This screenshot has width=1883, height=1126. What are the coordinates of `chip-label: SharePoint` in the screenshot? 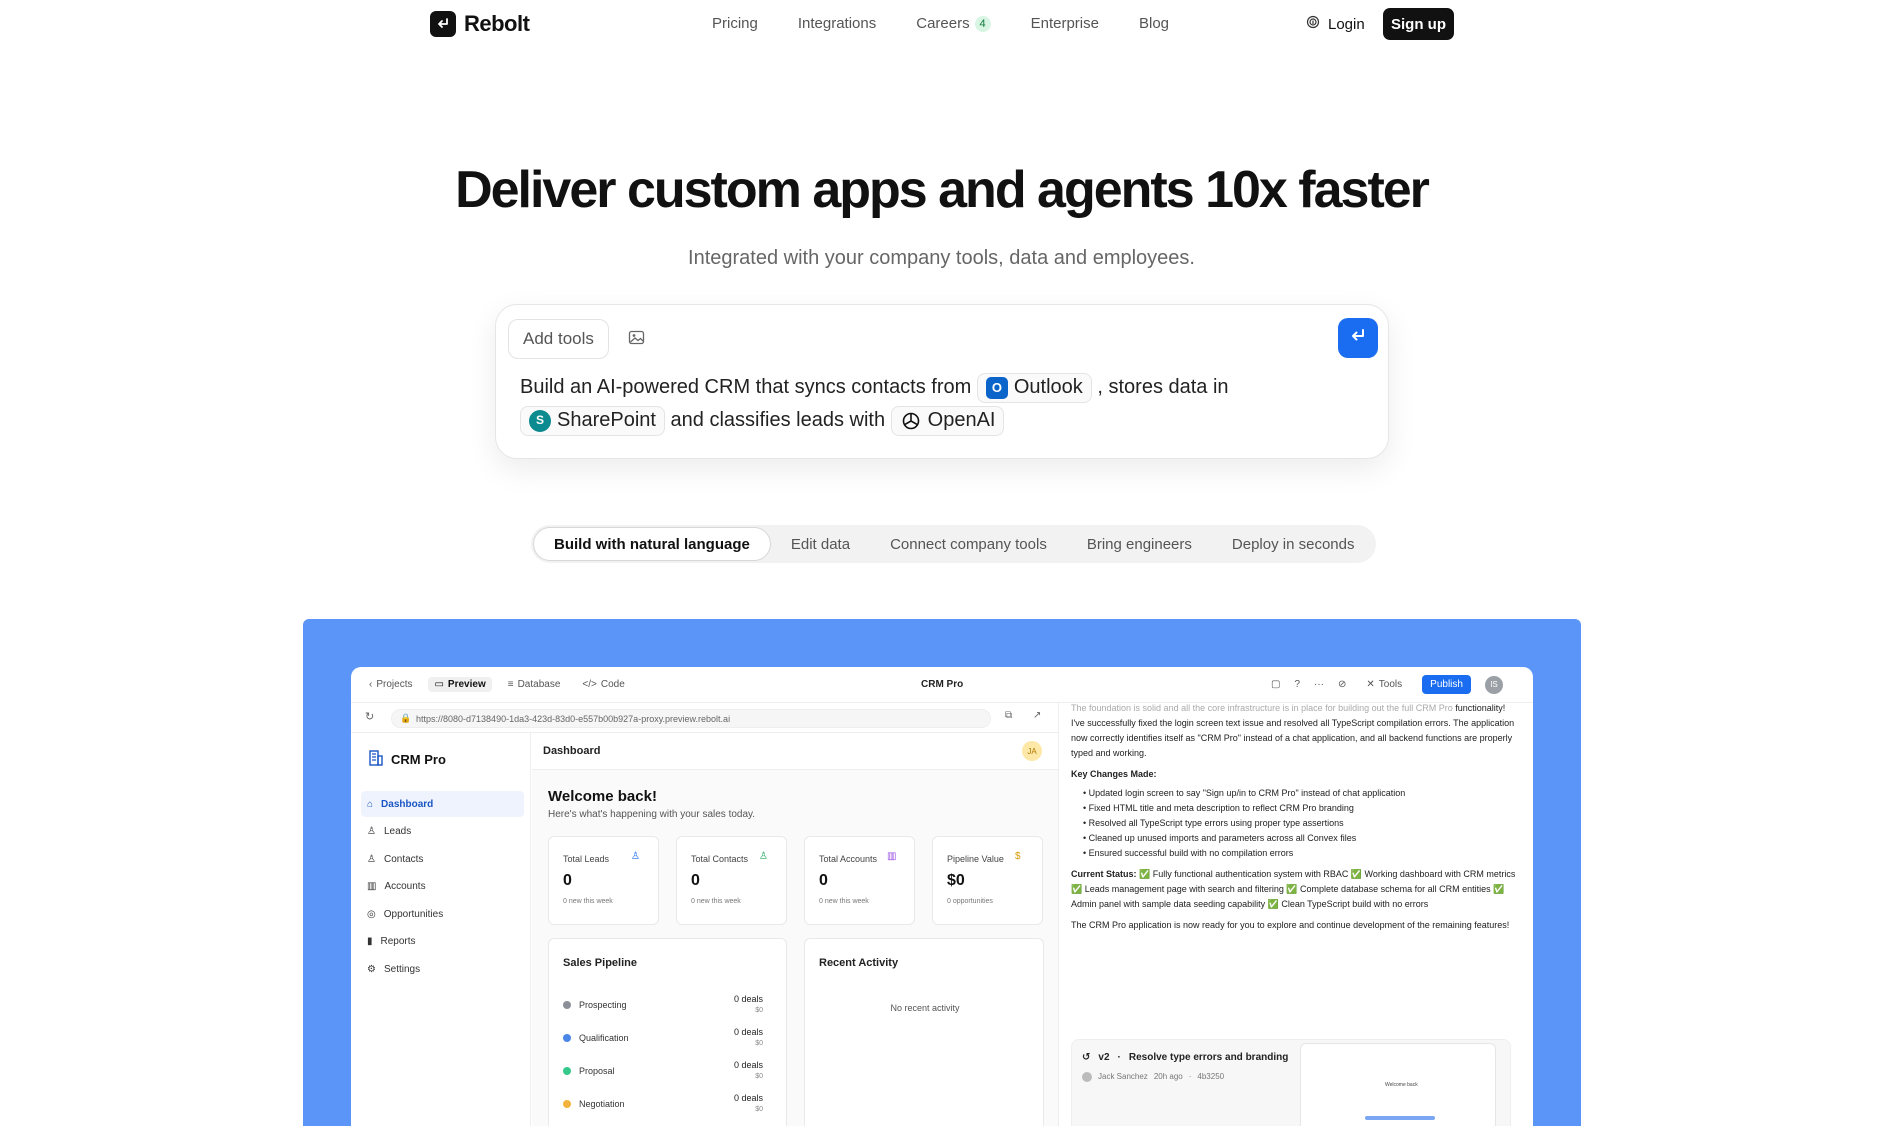 It's located at (606, 420).